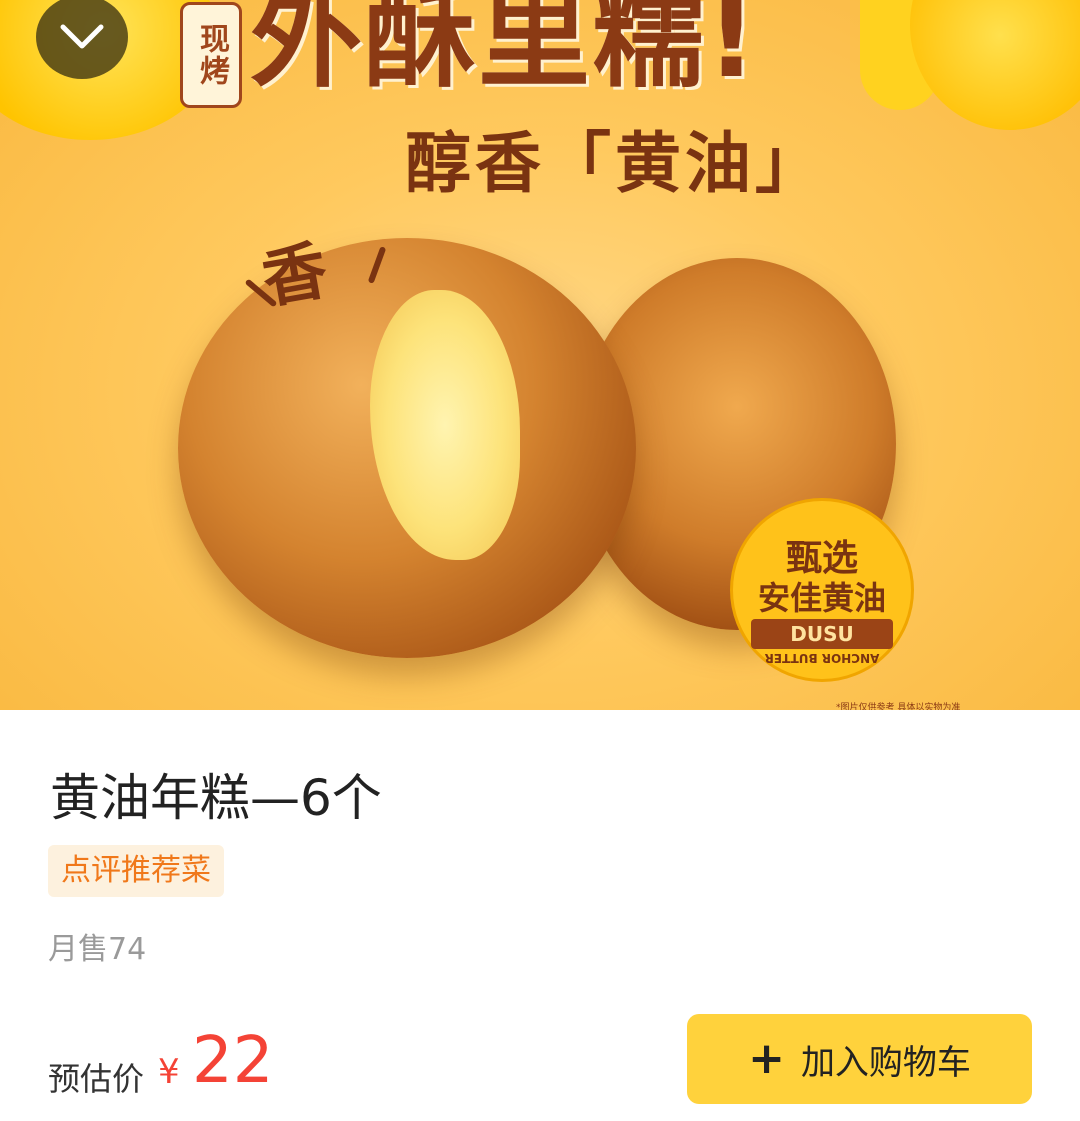  I want to click on chevron-down-icon, so click(82, 36).